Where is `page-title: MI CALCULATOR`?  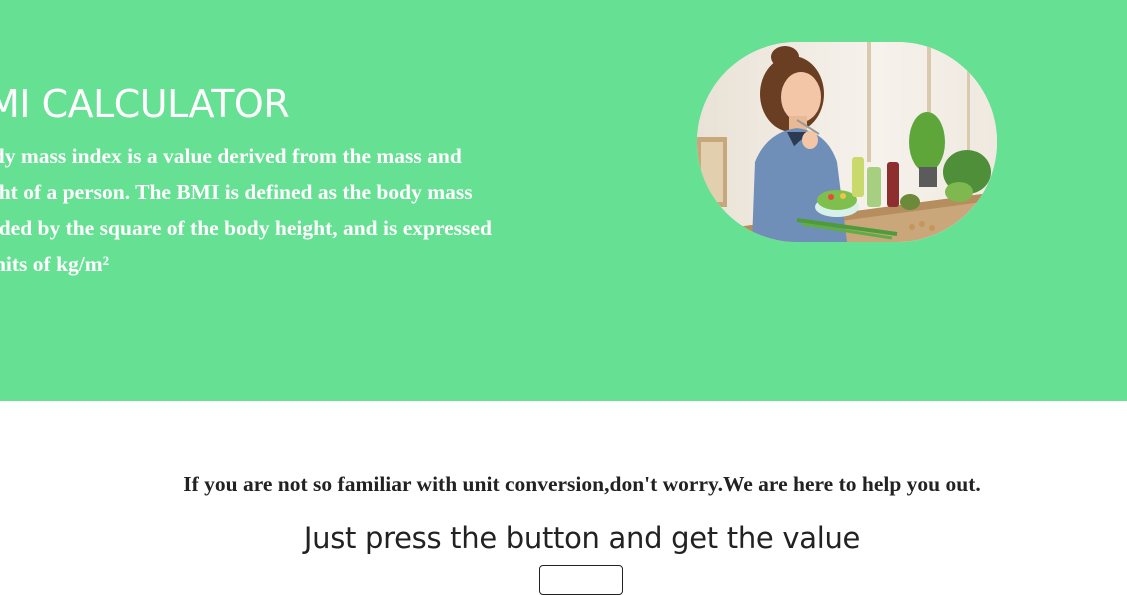
page-title: MI CALCULATOR is located at coordinates (145, 104).